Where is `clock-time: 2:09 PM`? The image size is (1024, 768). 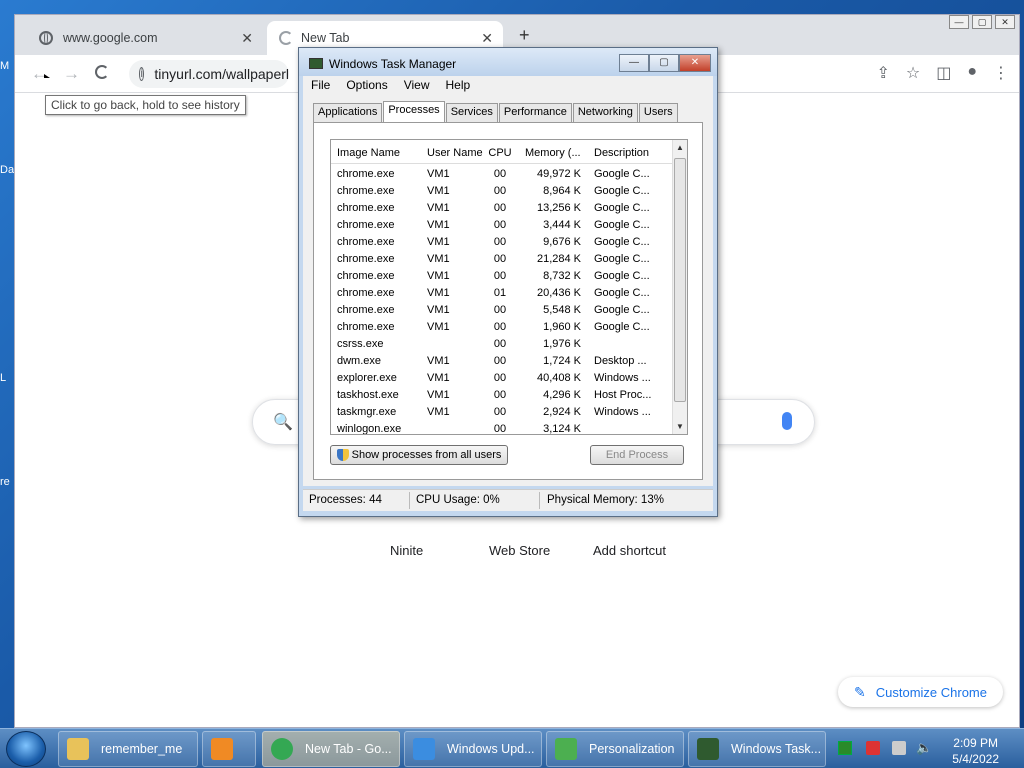 clock-time: 2:09 PM is located at coordinates (975, 743).